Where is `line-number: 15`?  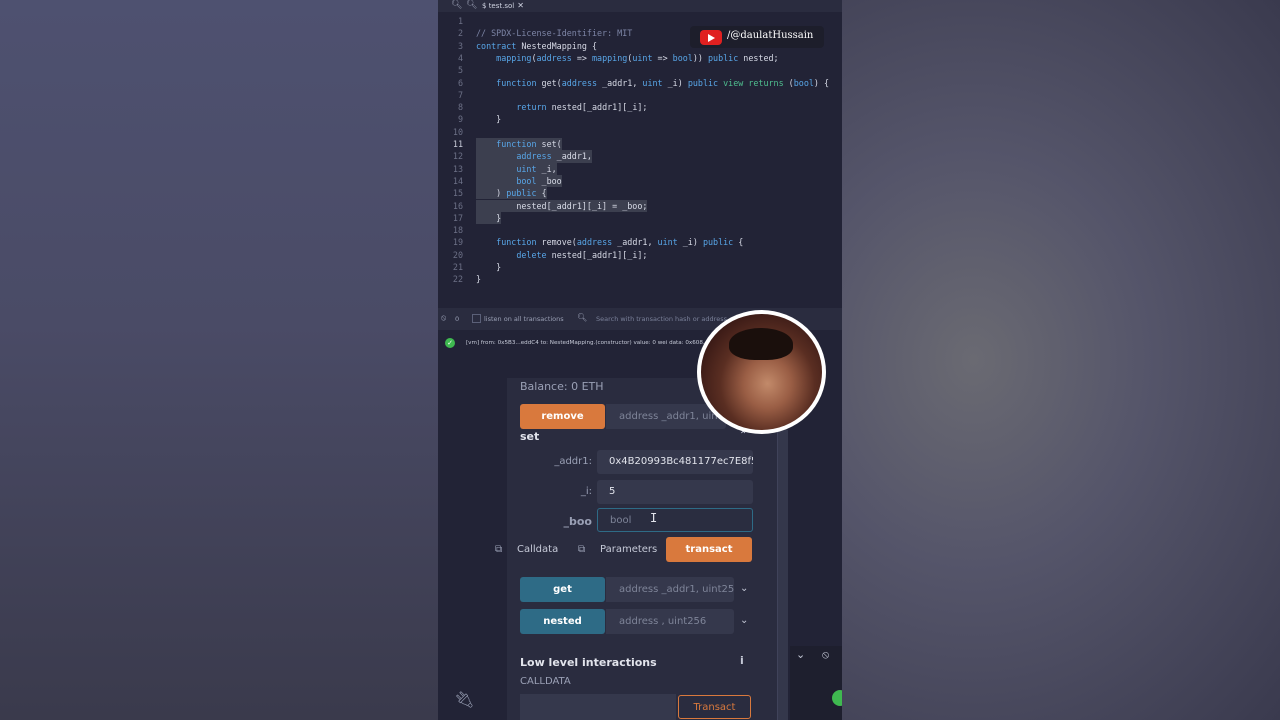 line-number: 15 is located at coordinates (457, 193).